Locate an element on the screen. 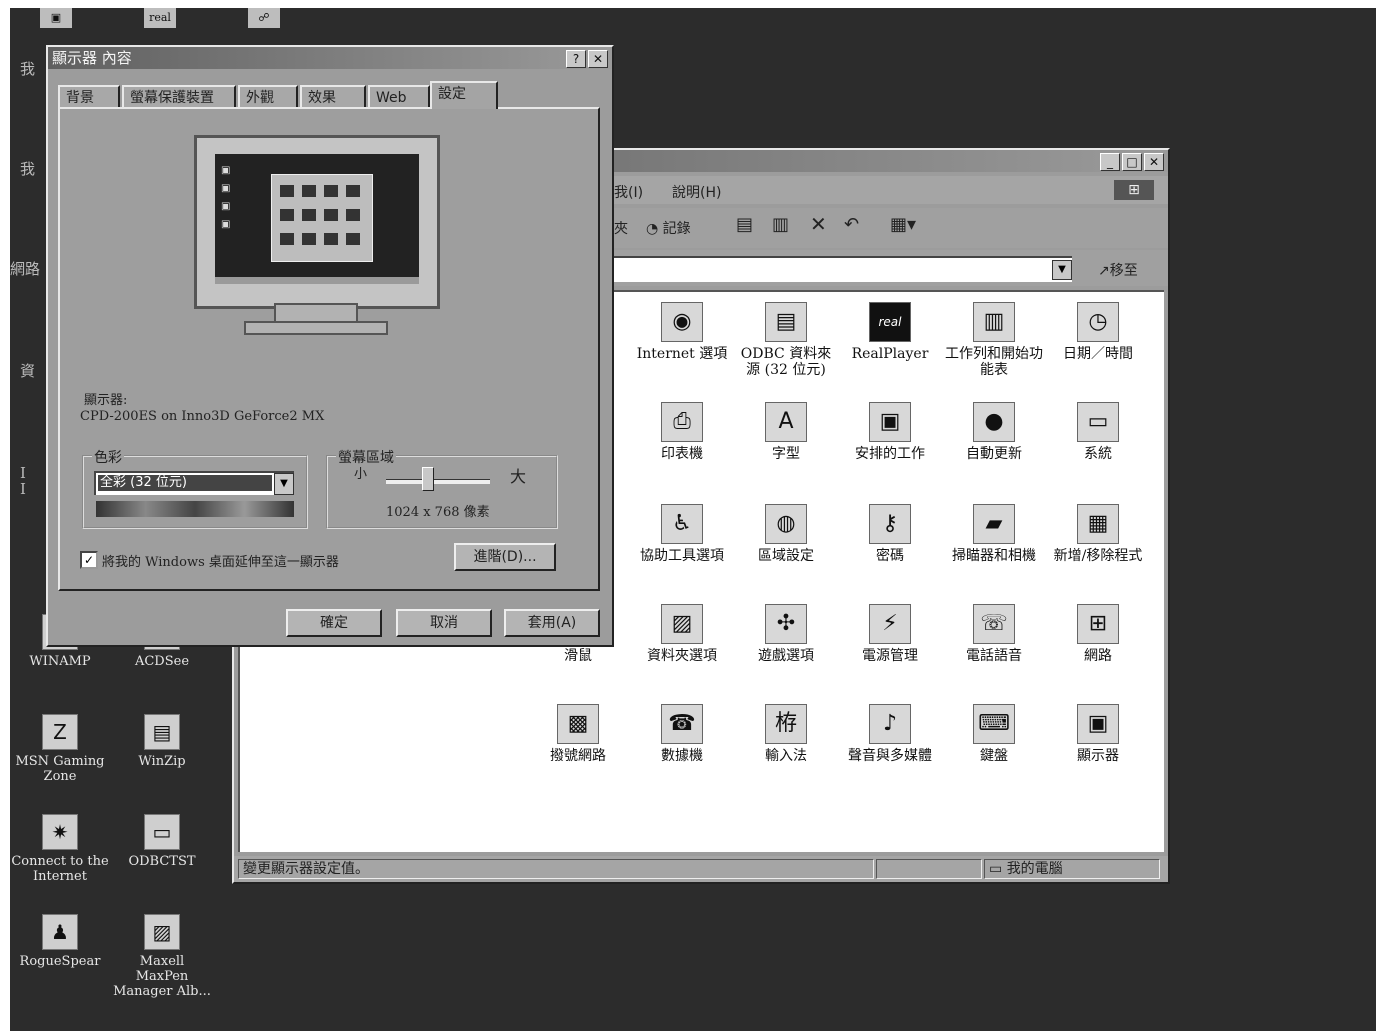 The height and width of the screenshot is (1031, 1386). control-panel-item: ♪ 聲音與多媒體 is located at coordinates (890, 734).